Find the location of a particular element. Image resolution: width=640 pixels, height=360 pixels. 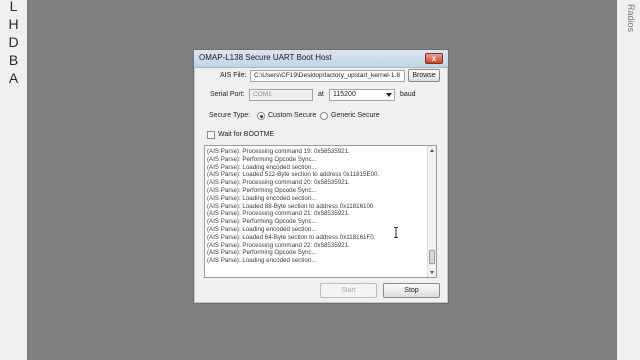

wait-for-bootme-checkbox is located at coordinates (211, 135).